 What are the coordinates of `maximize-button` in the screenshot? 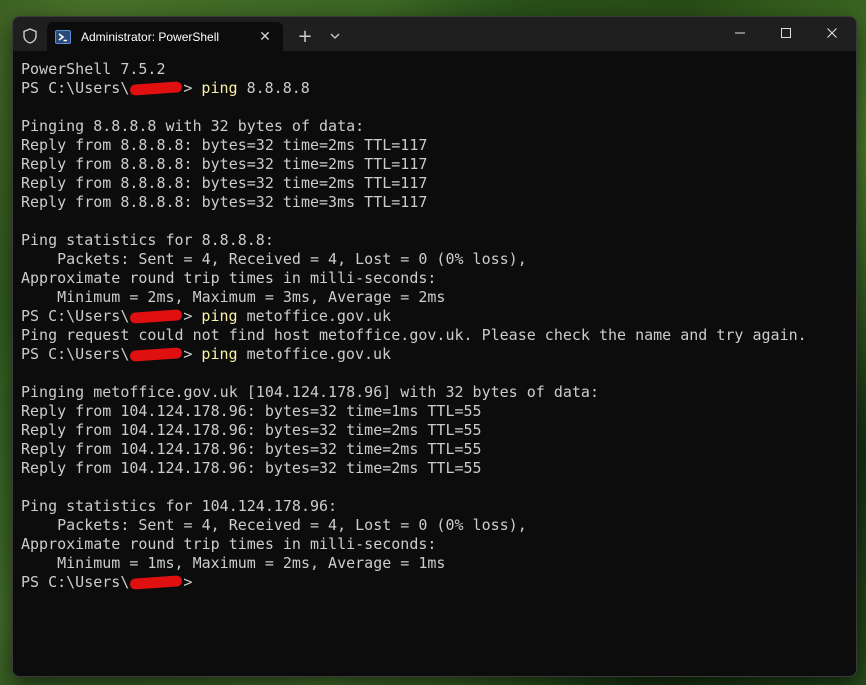 It's located at (786, 33).